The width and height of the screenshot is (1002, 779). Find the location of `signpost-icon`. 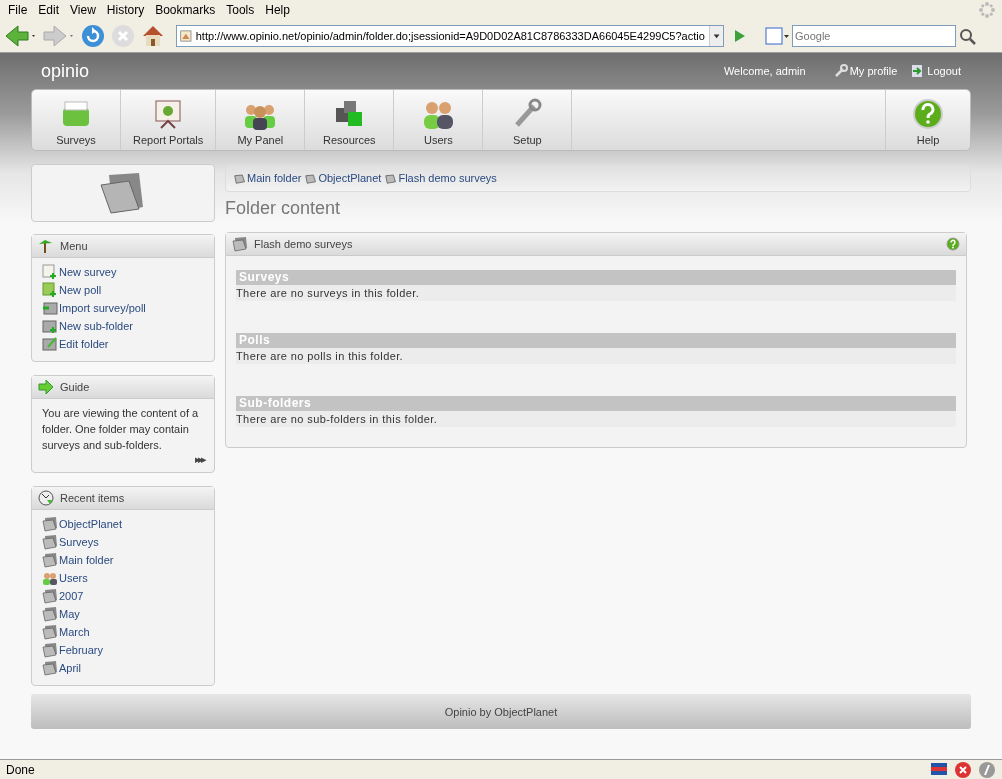

signpost-icon is located at coordinates (46, 246).